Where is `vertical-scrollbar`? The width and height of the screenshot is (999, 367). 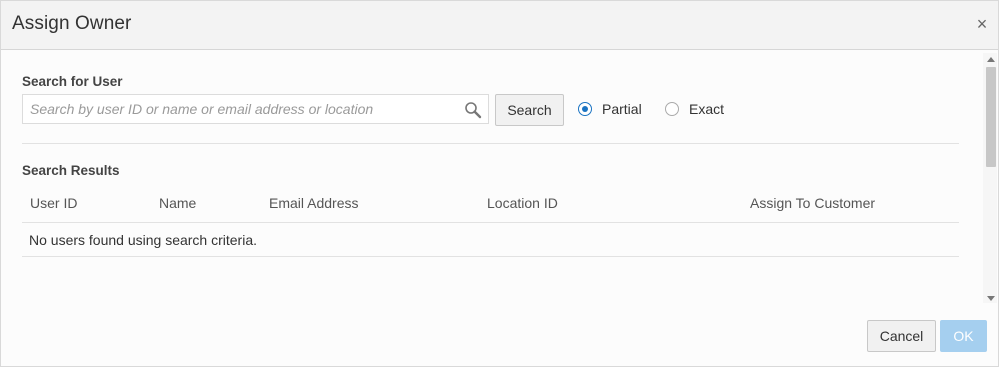 vertical-scrollbar is located at coordinates (990, 178).